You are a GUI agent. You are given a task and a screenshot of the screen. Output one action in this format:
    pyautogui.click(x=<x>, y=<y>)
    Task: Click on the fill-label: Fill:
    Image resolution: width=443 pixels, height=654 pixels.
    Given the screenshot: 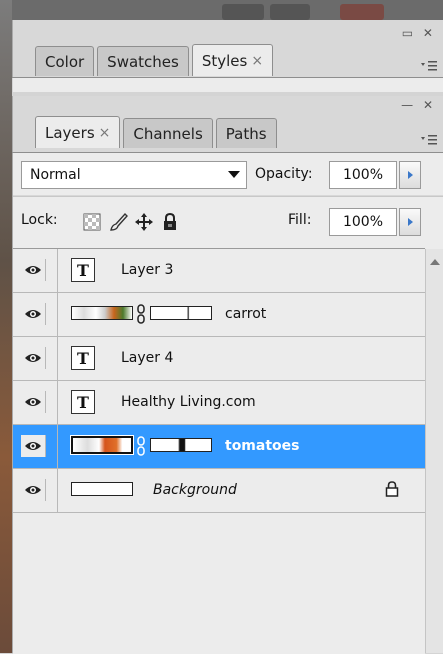 What is the action you would take?
    pyautogui.click(x=300, y=220)
    